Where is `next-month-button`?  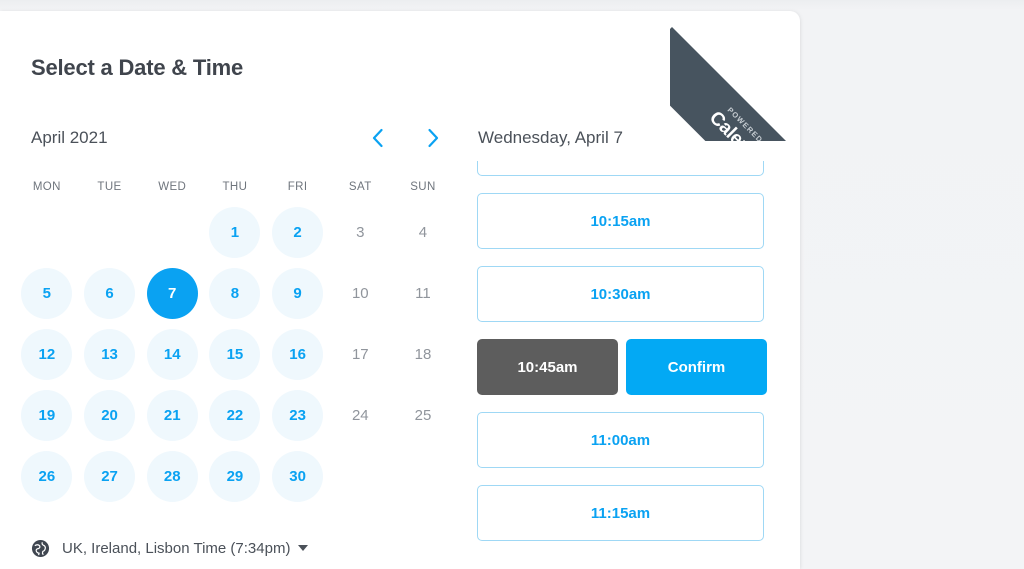
next-month-button is located at coordinates (433, 138).